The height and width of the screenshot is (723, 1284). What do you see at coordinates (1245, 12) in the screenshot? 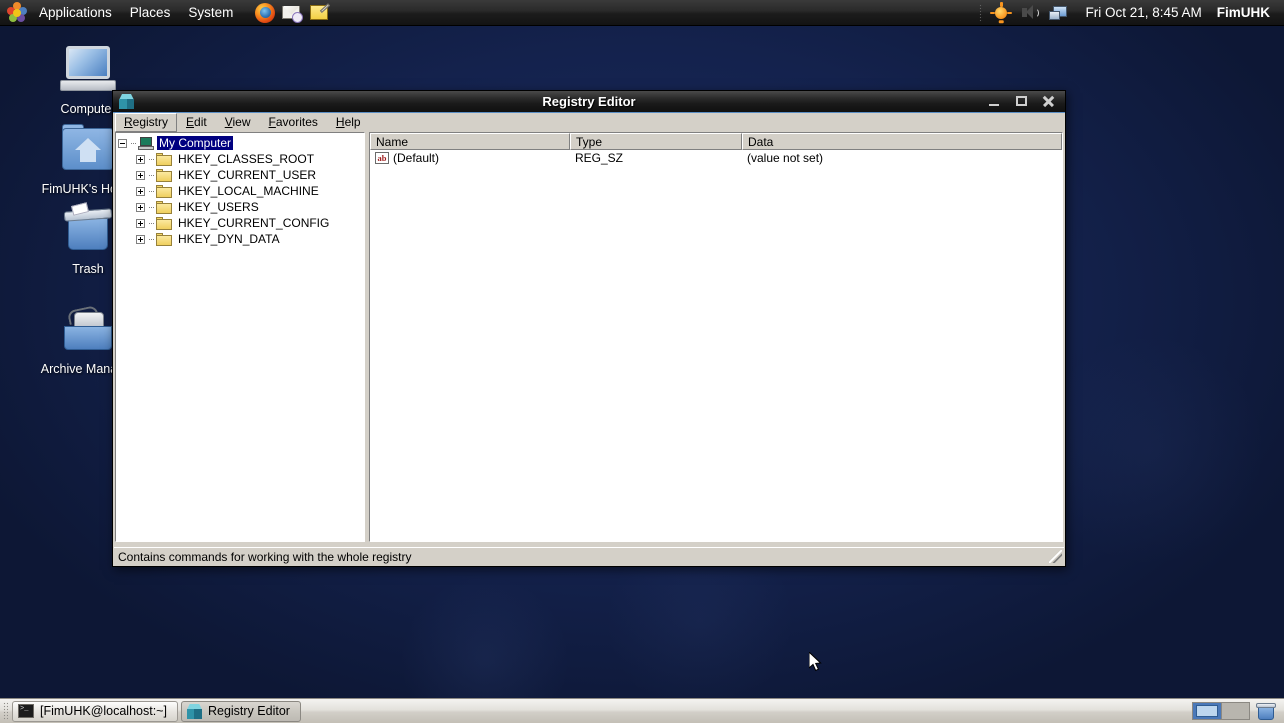
I see `user-name: FimUHK` at bounding box center [1245, 12].